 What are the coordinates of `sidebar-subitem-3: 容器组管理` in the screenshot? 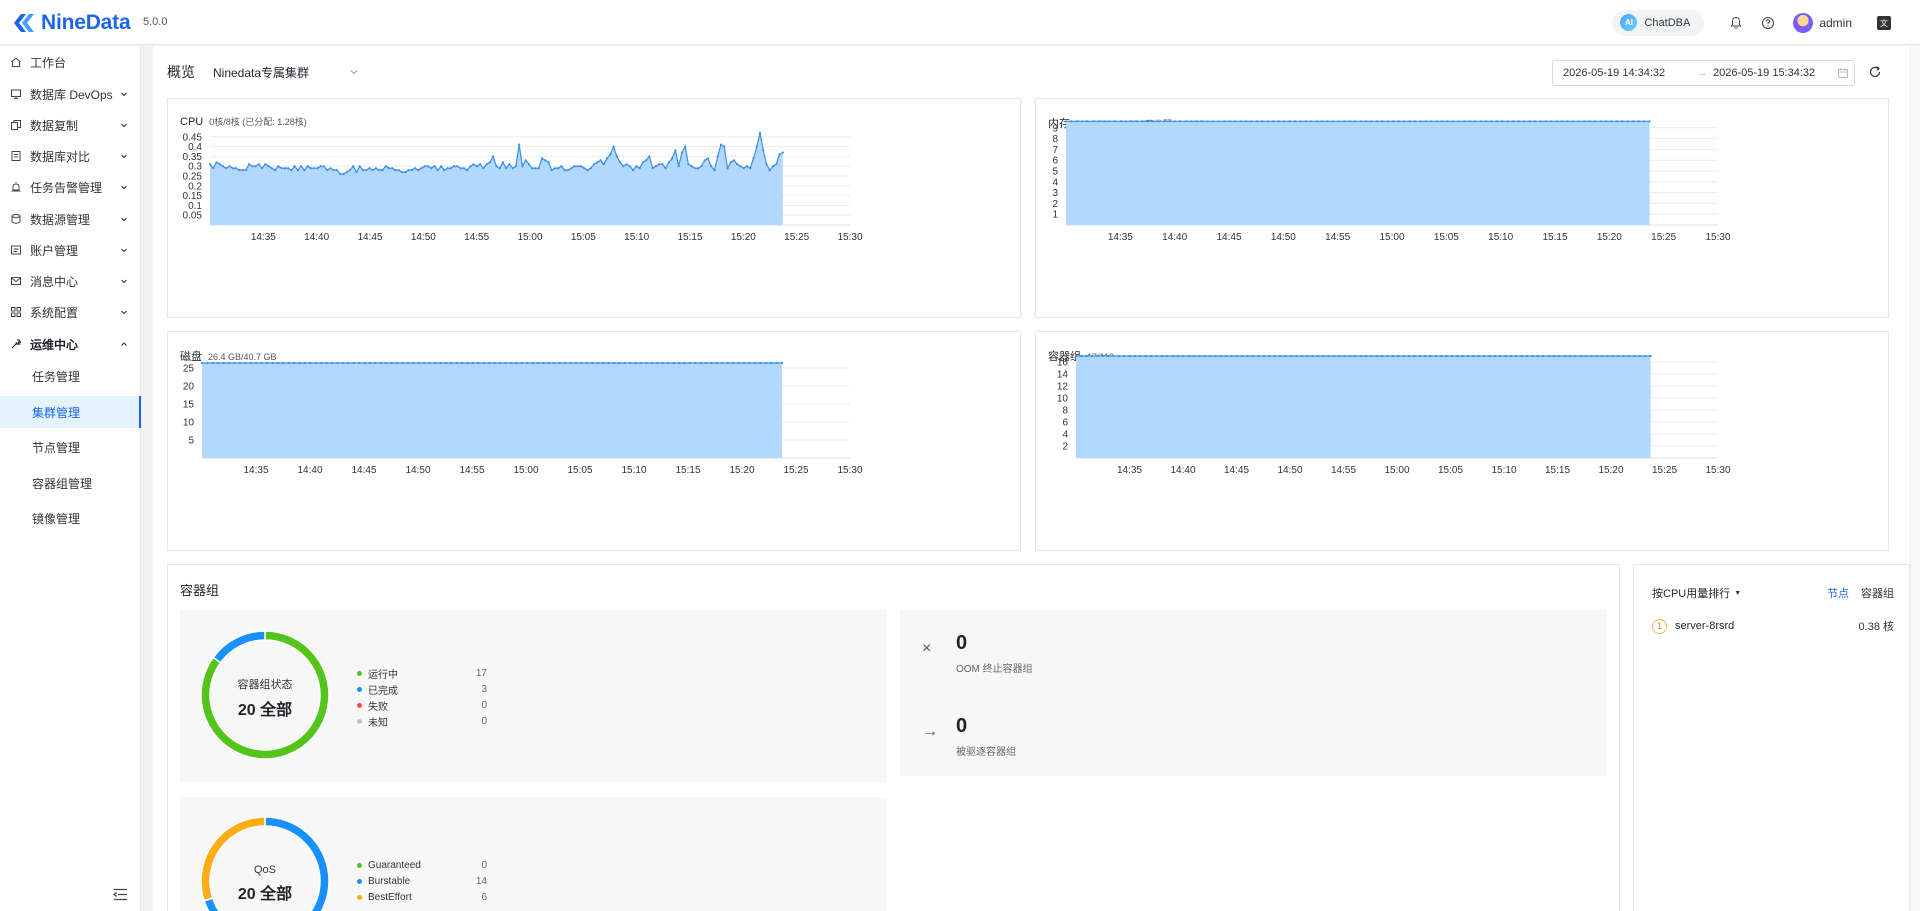 It's located at (70, 483).